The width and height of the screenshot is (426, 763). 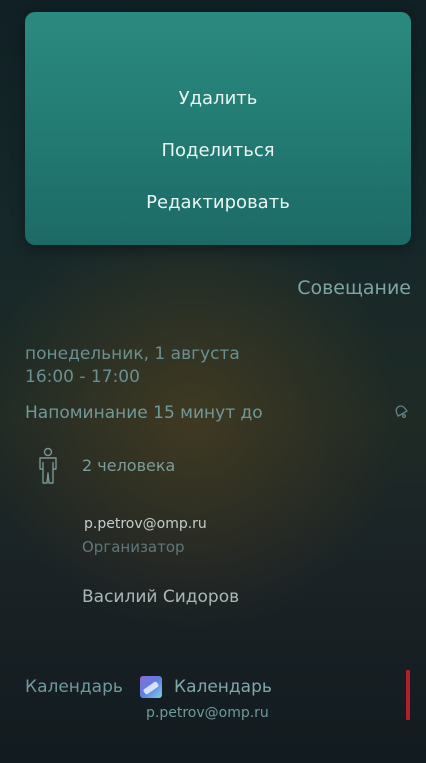 I want to click on participants-count: 2 человека, so click(x=128, y=465).